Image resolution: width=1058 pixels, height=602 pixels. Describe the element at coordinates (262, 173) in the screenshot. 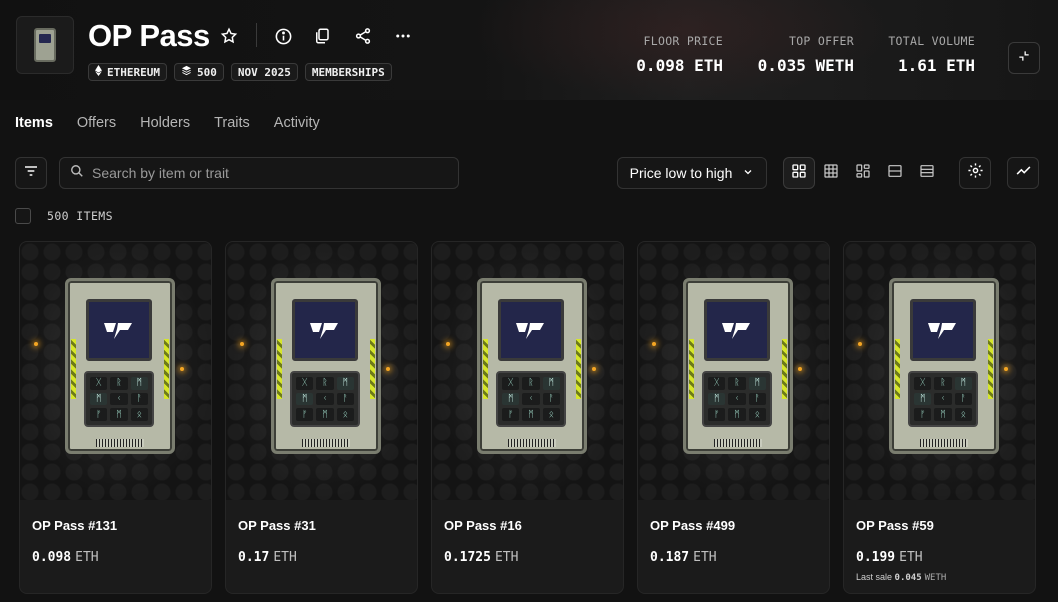

I see `search-input` at that location.